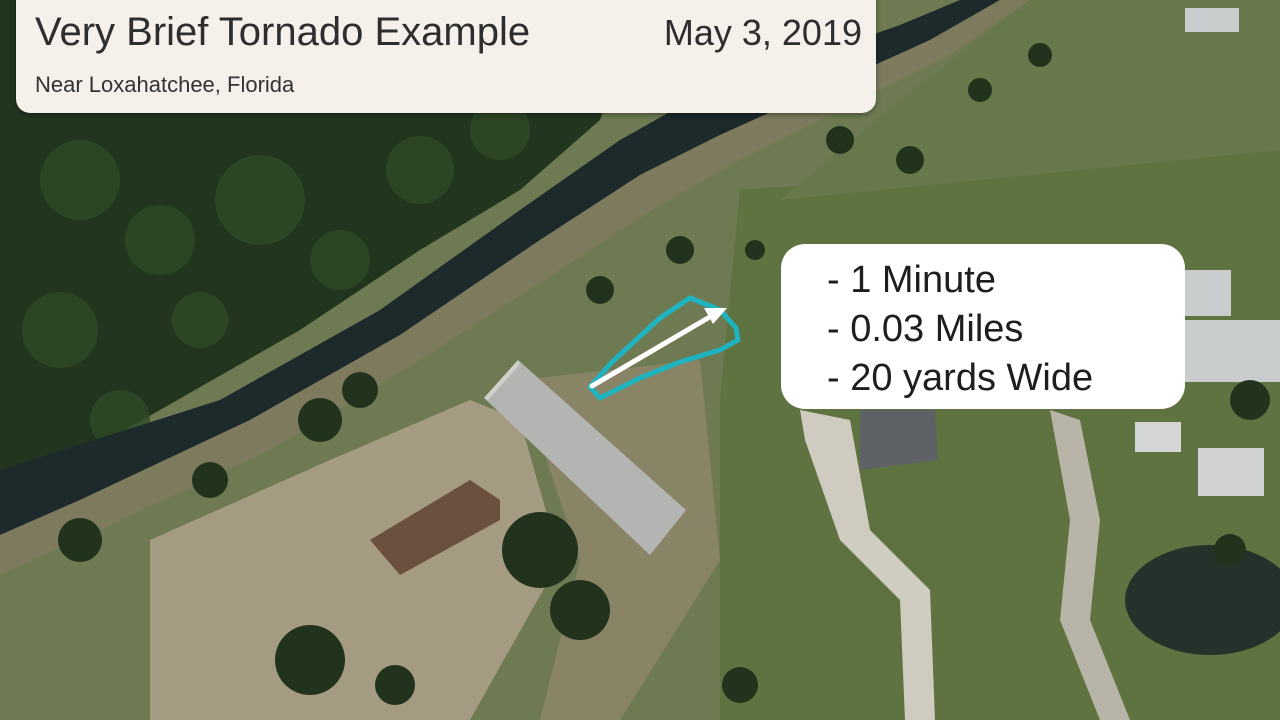 The image size is (1280, 720). I want to click on page-title: Very Brief Tornado Example, so click(283, 32).